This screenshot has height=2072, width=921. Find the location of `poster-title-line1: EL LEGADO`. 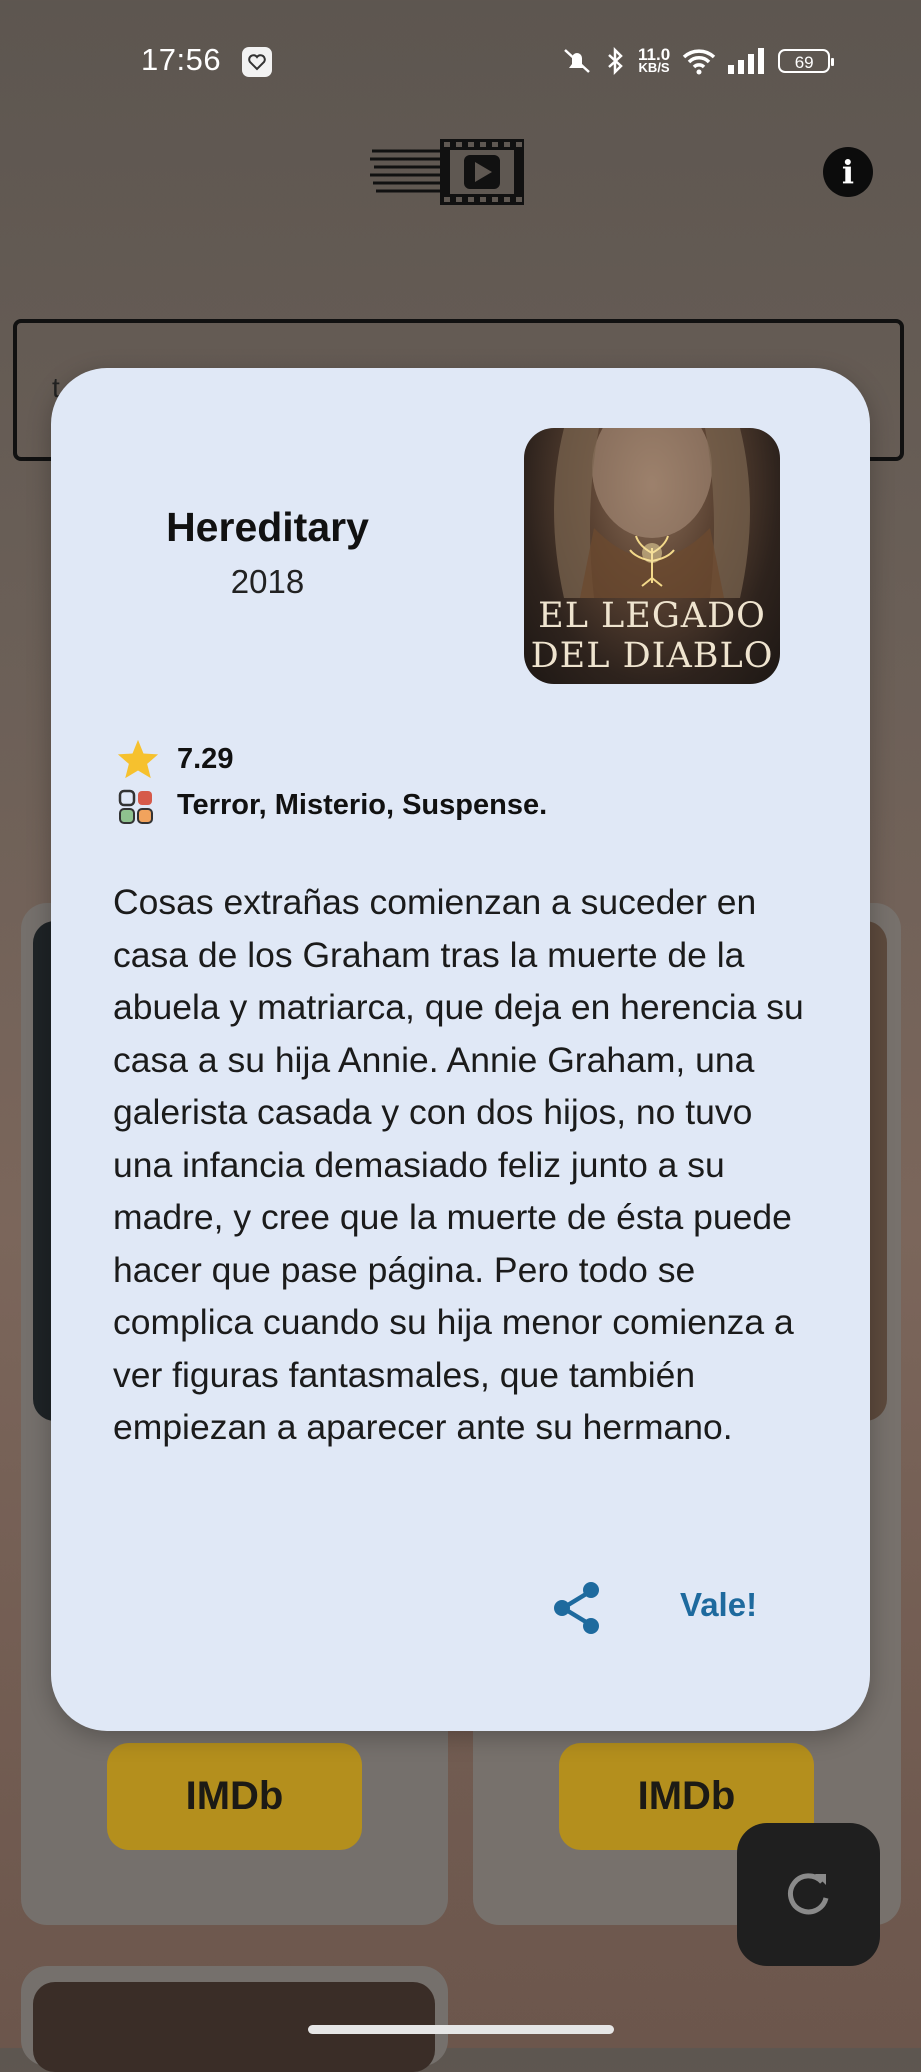

poster-title-line1: EL LEGADO is located at coordinates (652, 616).